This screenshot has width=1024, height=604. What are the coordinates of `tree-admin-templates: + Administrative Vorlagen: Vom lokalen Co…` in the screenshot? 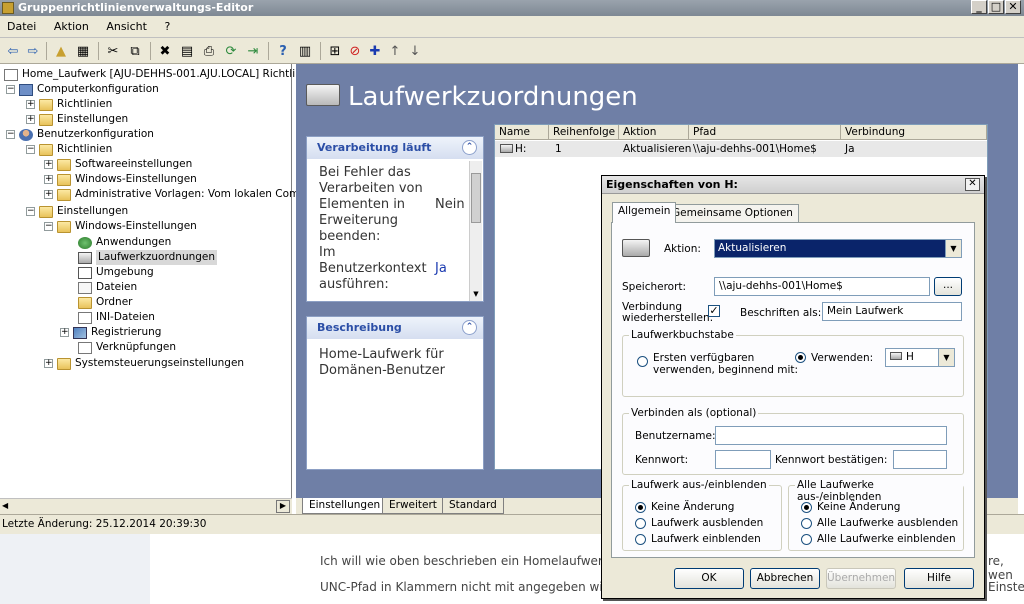 It's located at (183, 194).